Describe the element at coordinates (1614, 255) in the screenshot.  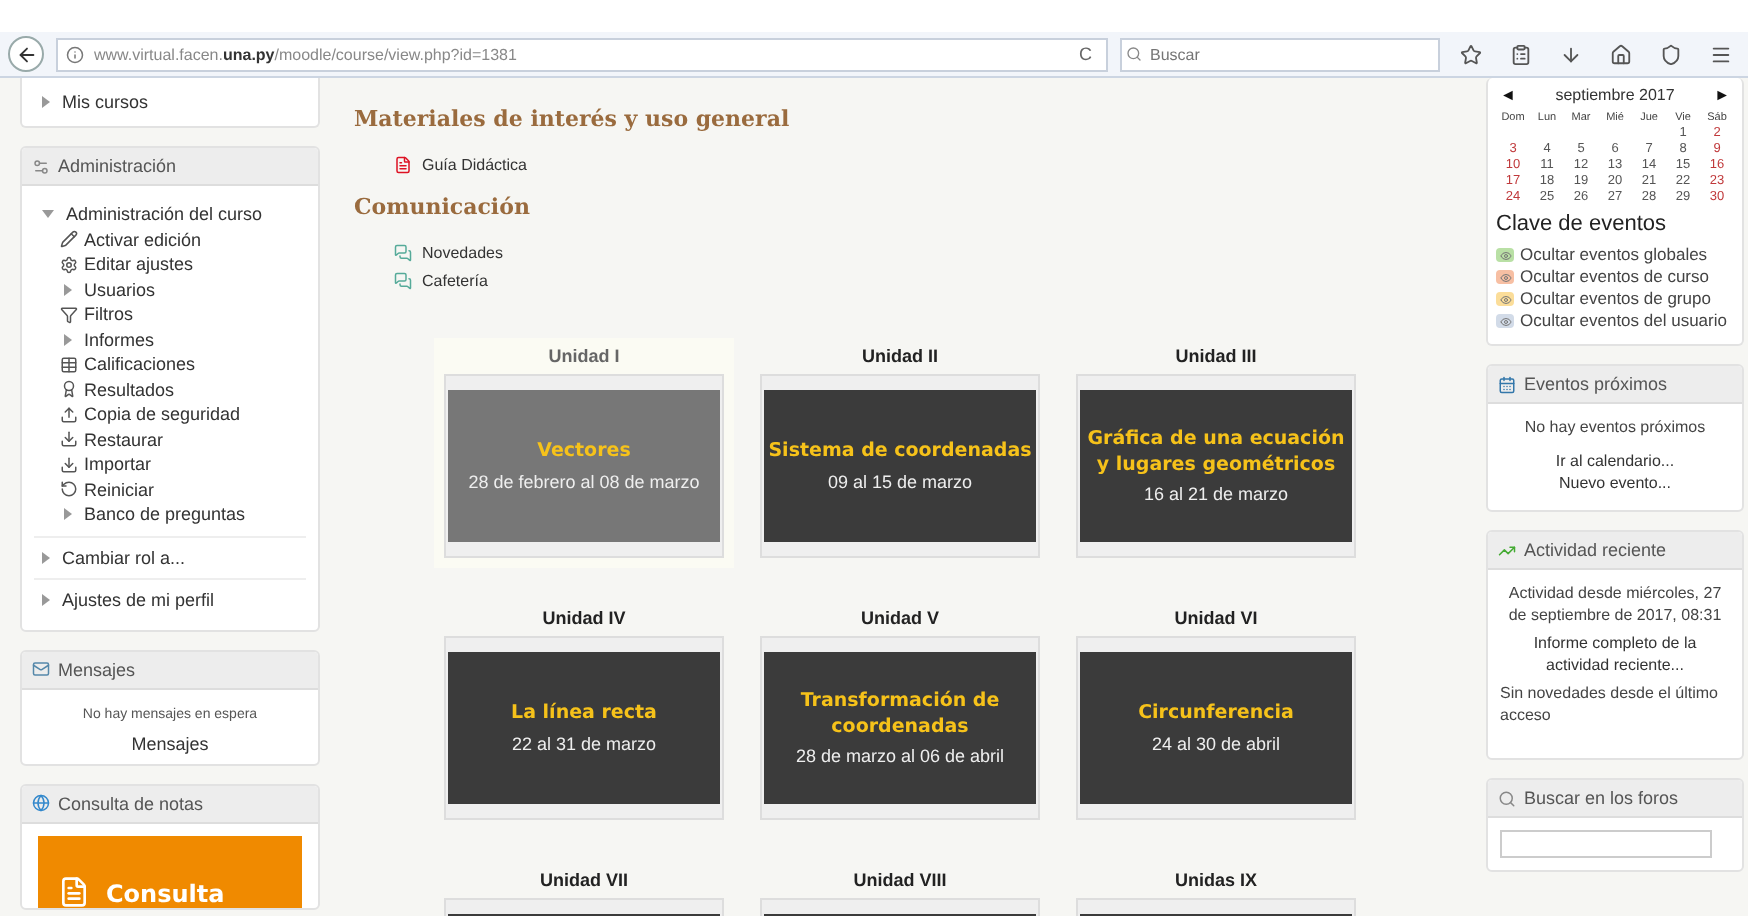
I see `event-key-link: Ocultar eventos globales` at that location.